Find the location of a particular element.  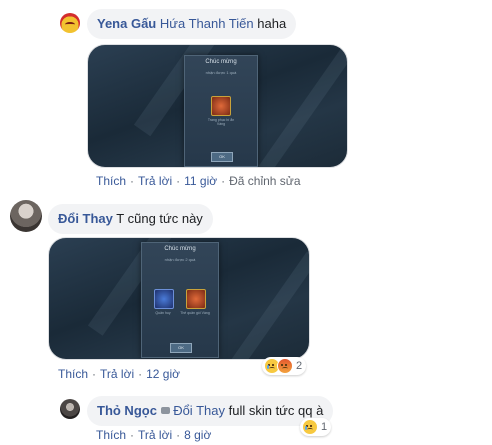

edited-label: Đã chỉnh sửa is located at coordinates (265, 181).